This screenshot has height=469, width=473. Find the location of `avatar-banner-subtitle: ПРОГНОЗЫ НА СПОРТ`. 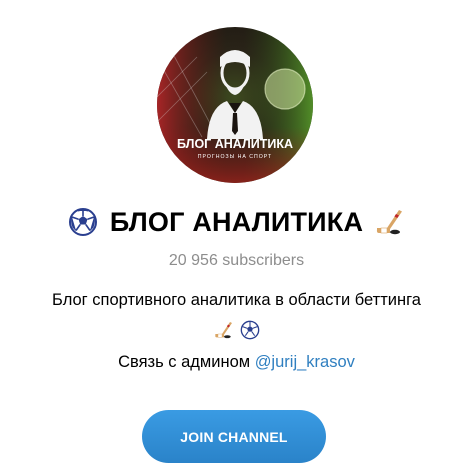

avatar-banner-subtitle: ПРОГНОЗЫ НА СПОРТ is located at coordinates (235, 157).